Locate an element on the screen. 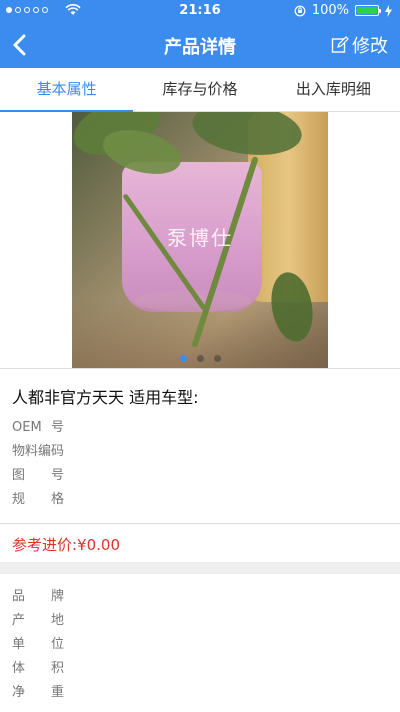 The image size is (400, 712). orientation-lock-icon is located at coordinates (300, 10).